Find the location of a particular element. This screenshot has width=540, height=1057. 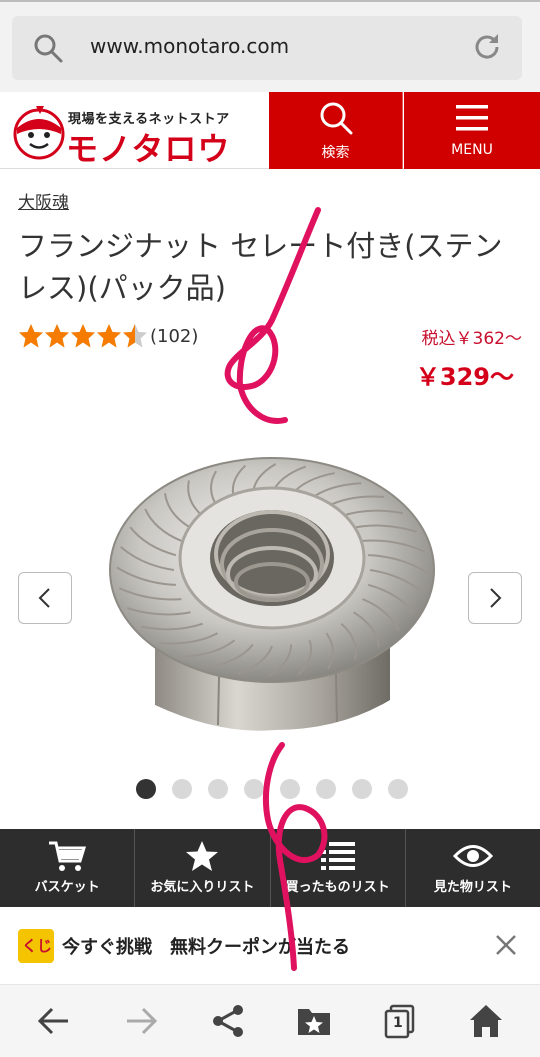

share-icon is located at coordinates (228, 1021).